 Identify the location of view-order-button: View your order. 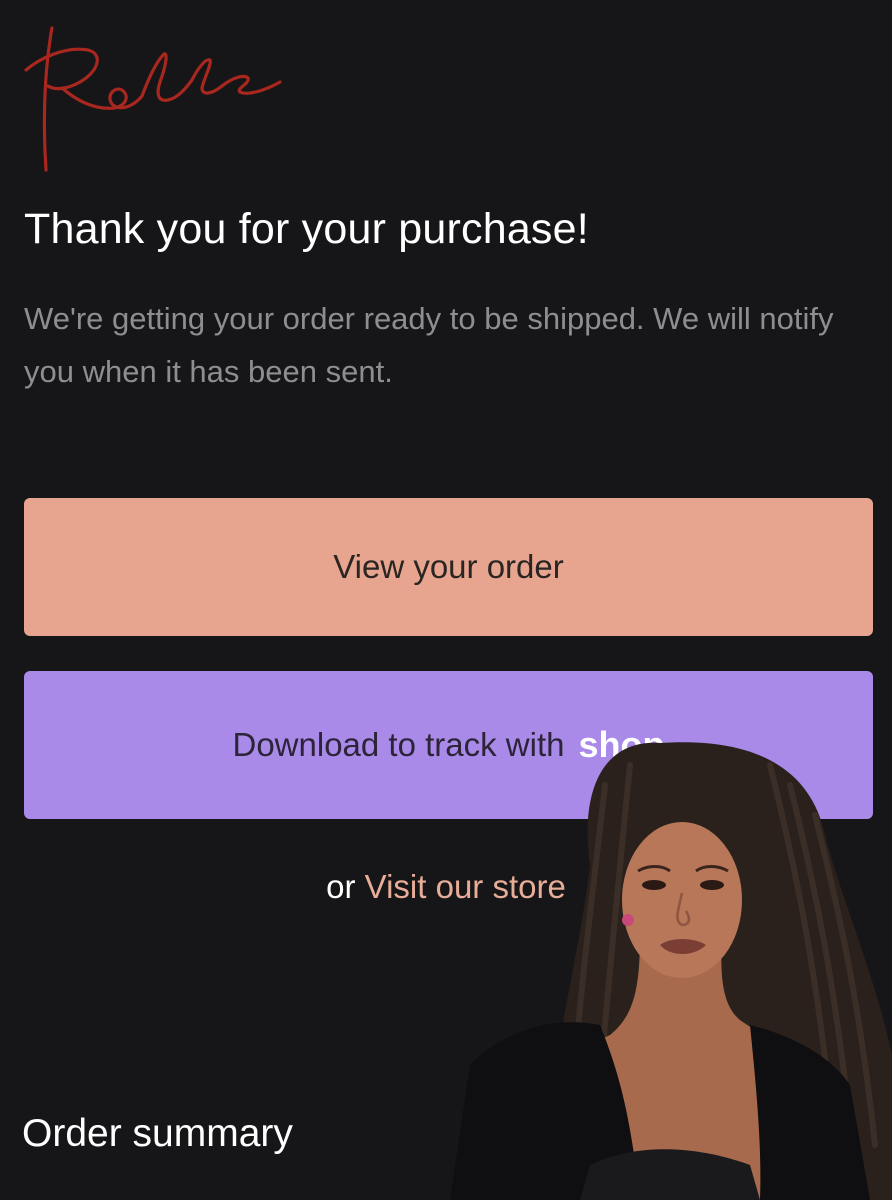
(448, 567).